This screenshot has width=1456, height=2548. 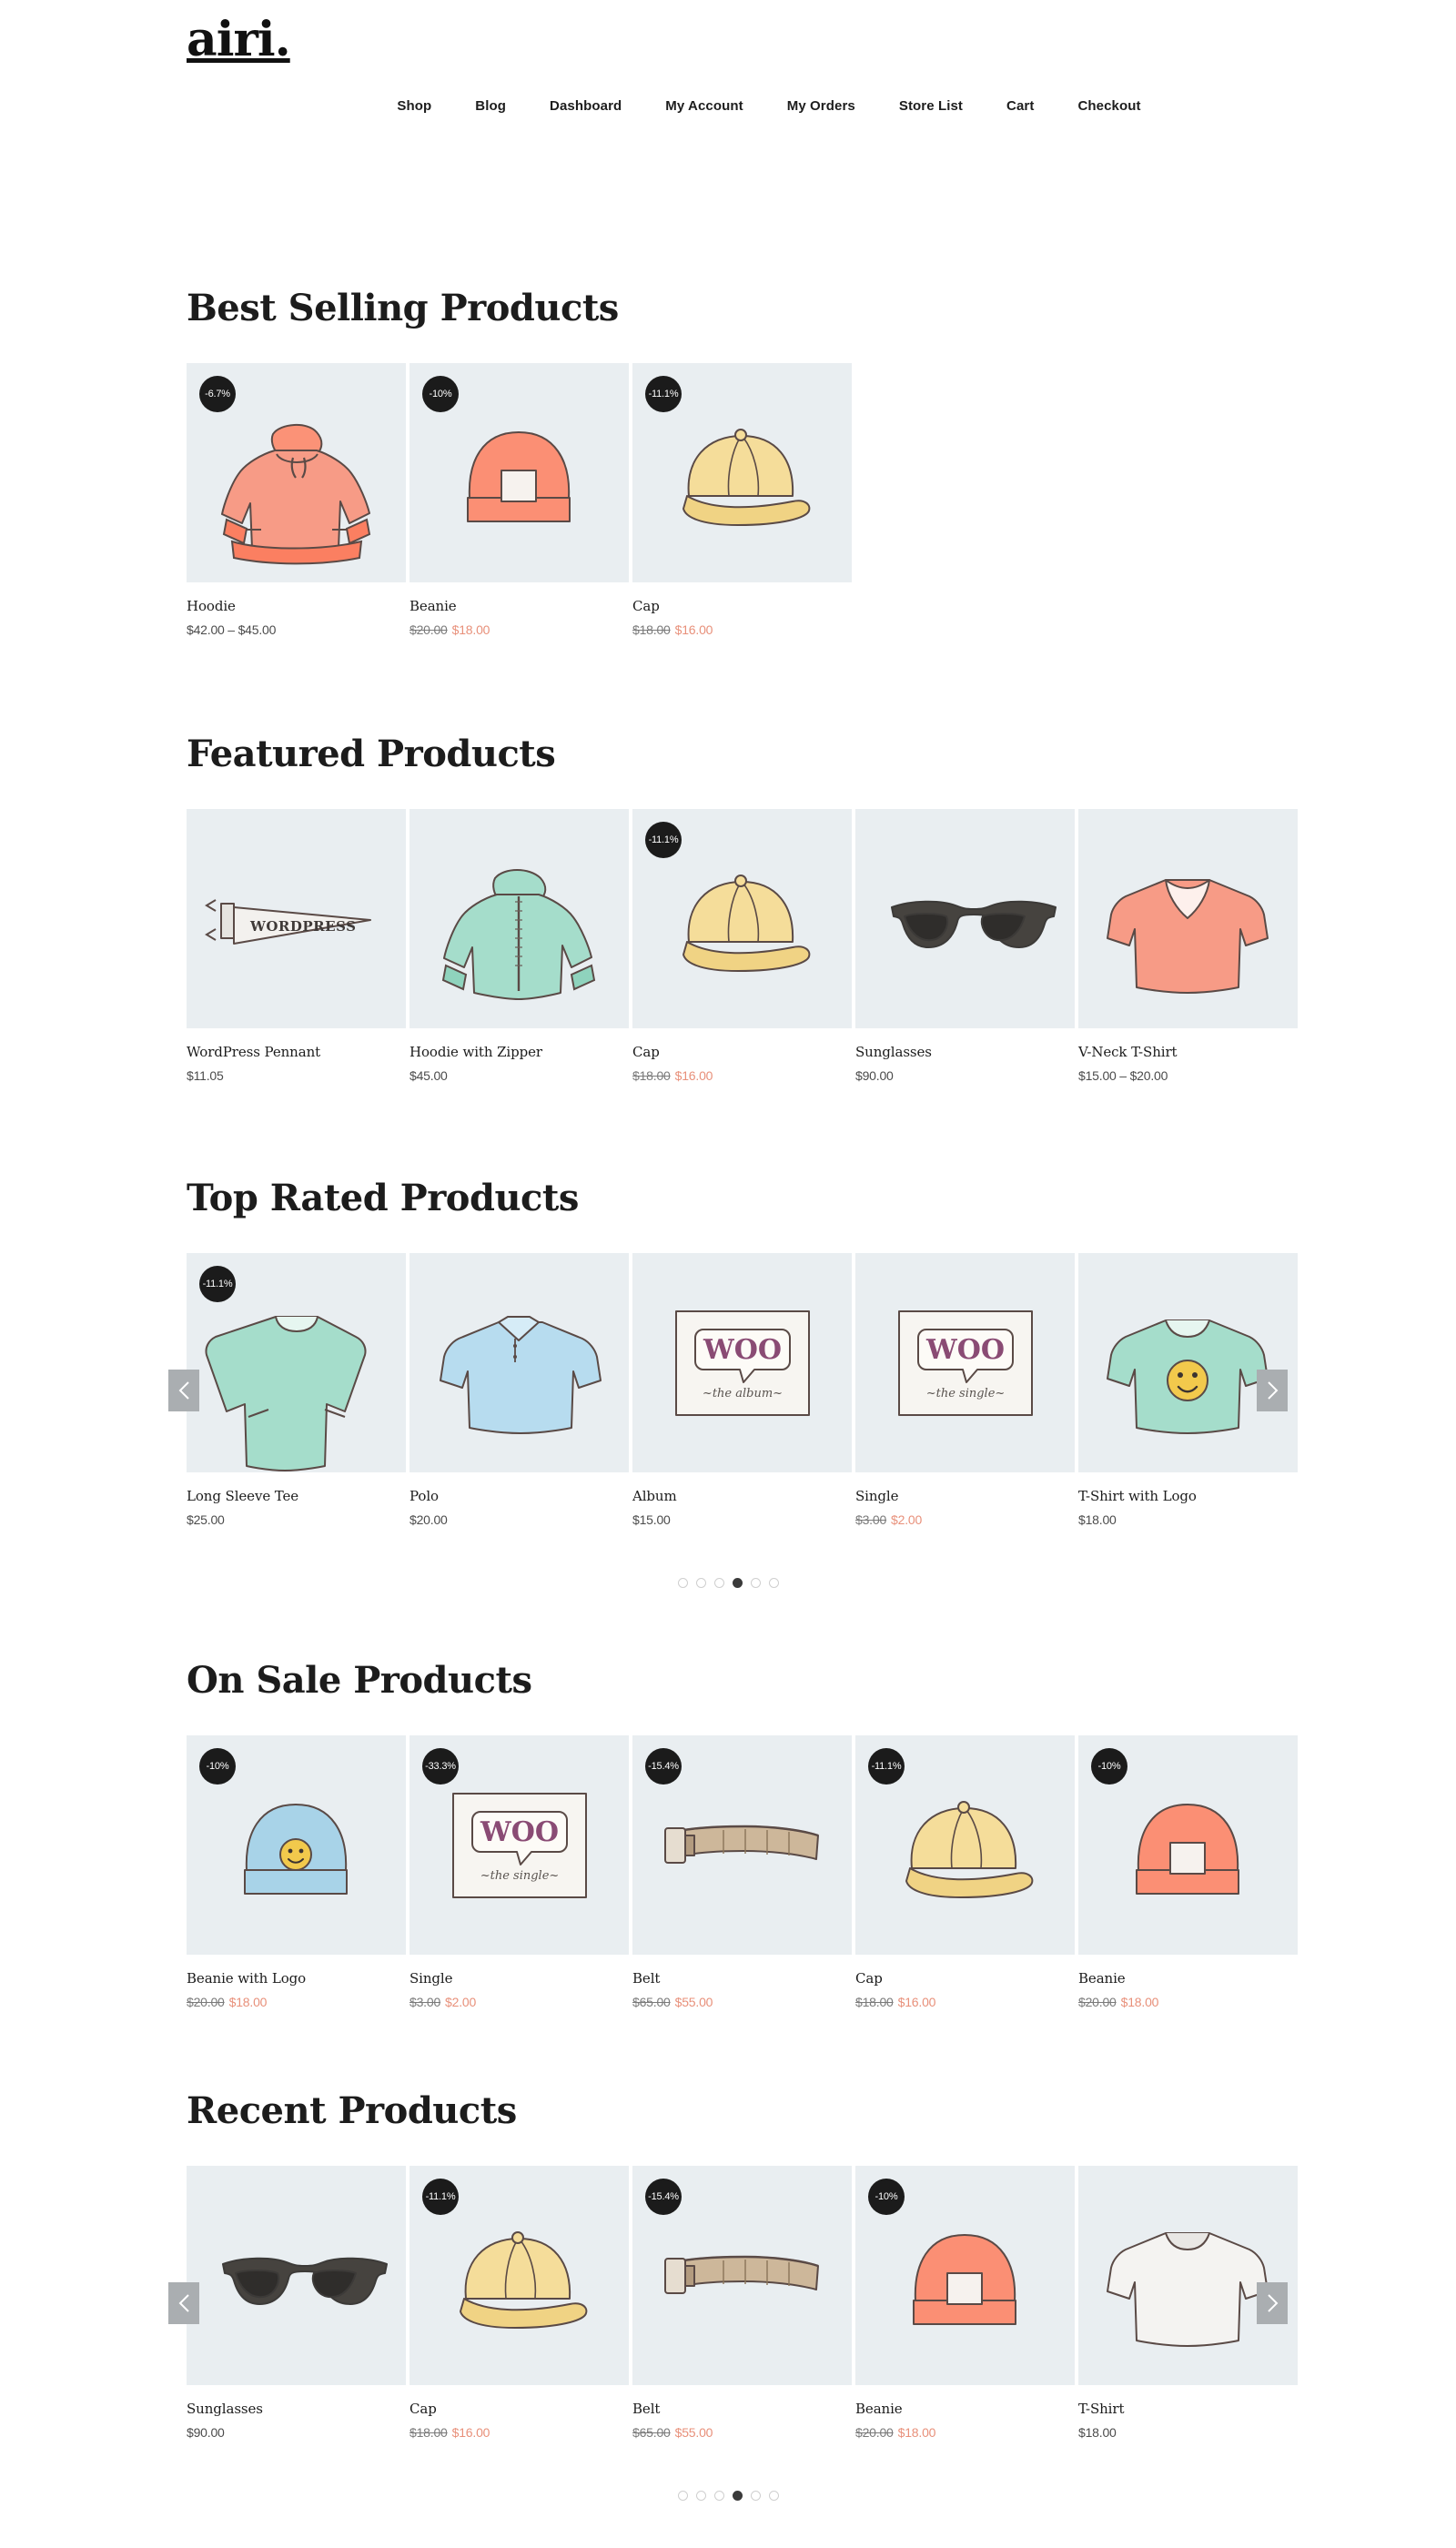 What do you see at coordinates (491, 106) in the screenshot?
I see `nav-item-blog: Blog` at bounding box center [491, 106].